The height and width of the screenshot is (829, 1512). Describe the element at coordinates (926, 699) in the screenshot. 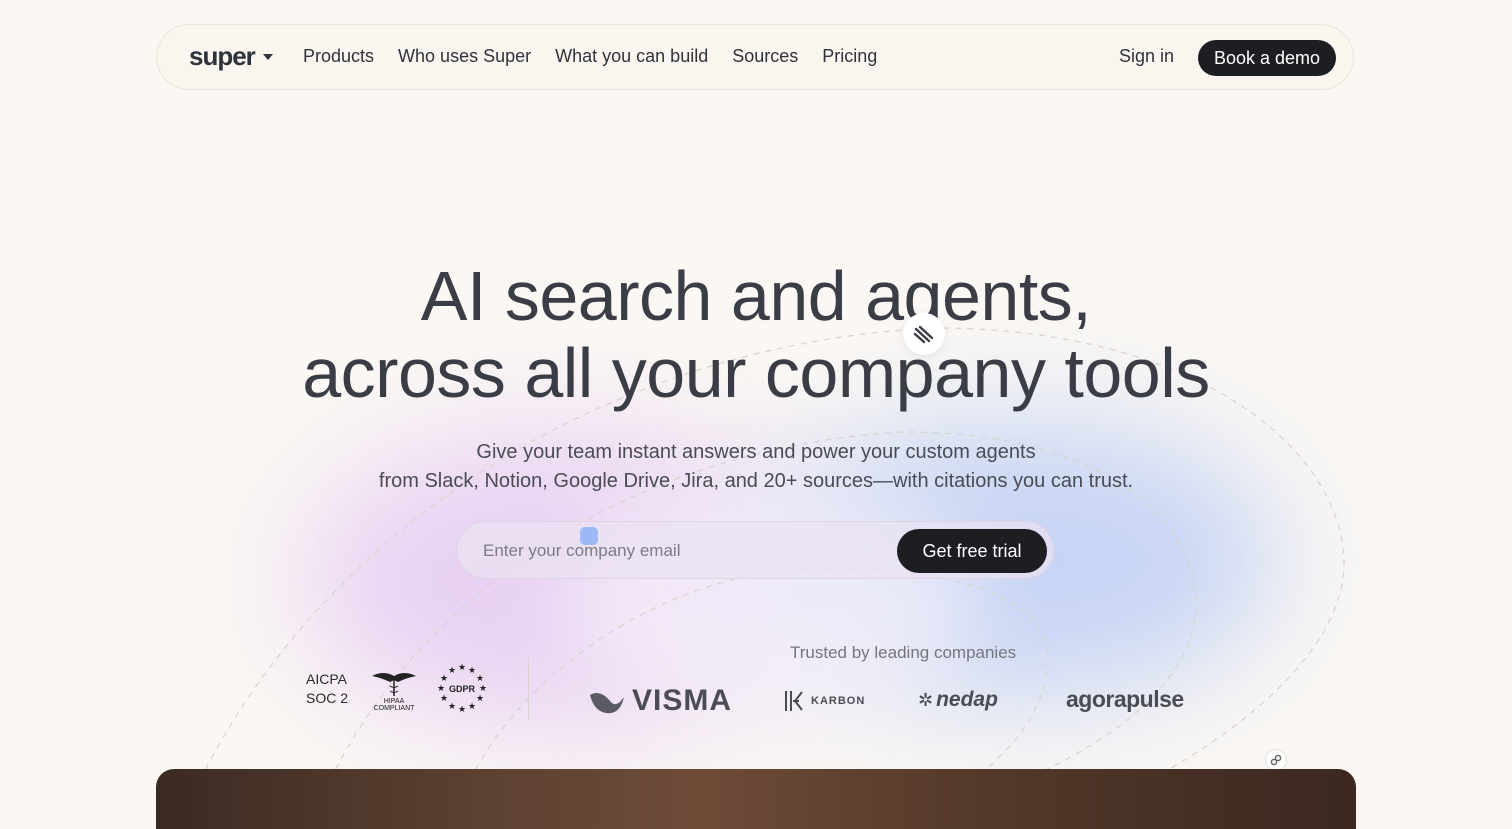

I see `nedap-star-icon: ✲` at that location.